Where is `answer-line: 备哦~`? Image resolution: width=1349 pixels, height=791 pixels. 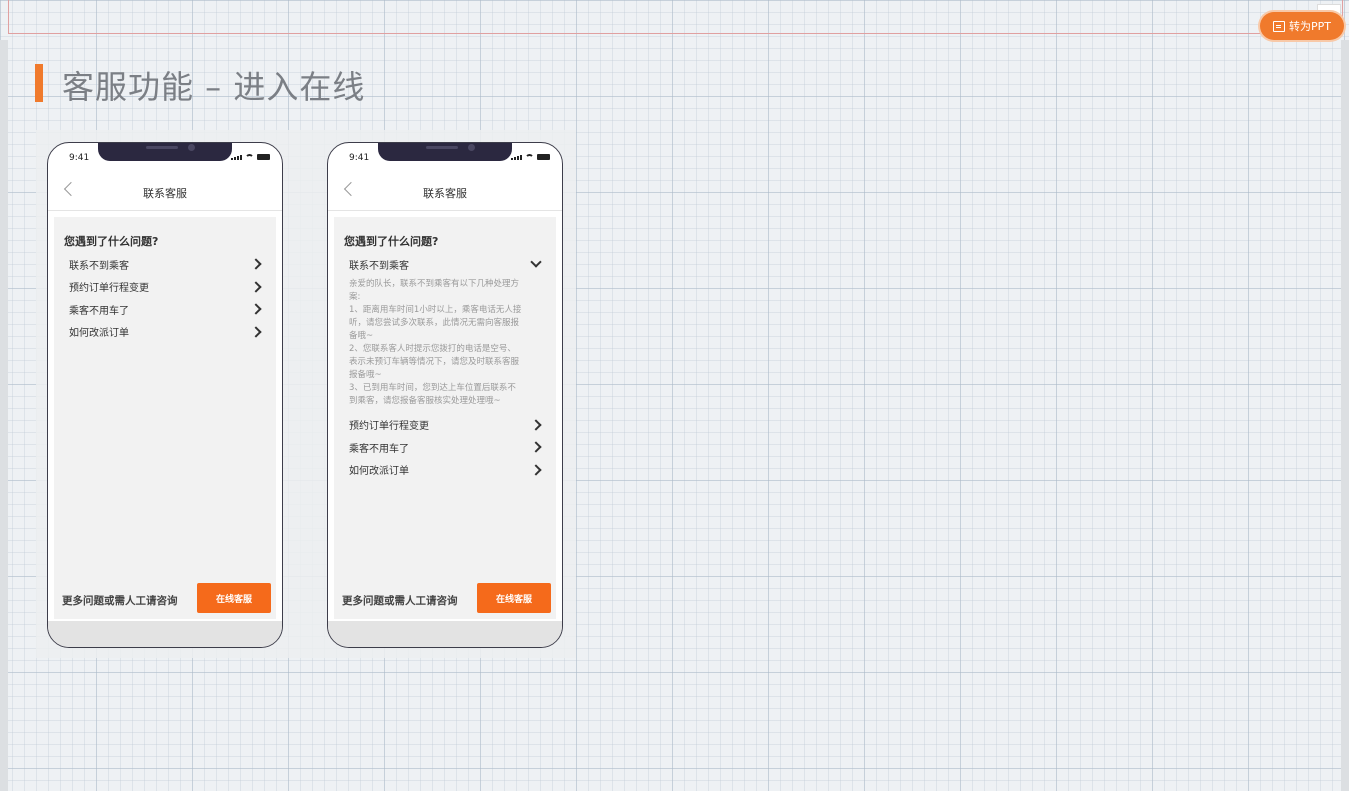
answer-line: 备哦~ is located at coordinates (361, 335).